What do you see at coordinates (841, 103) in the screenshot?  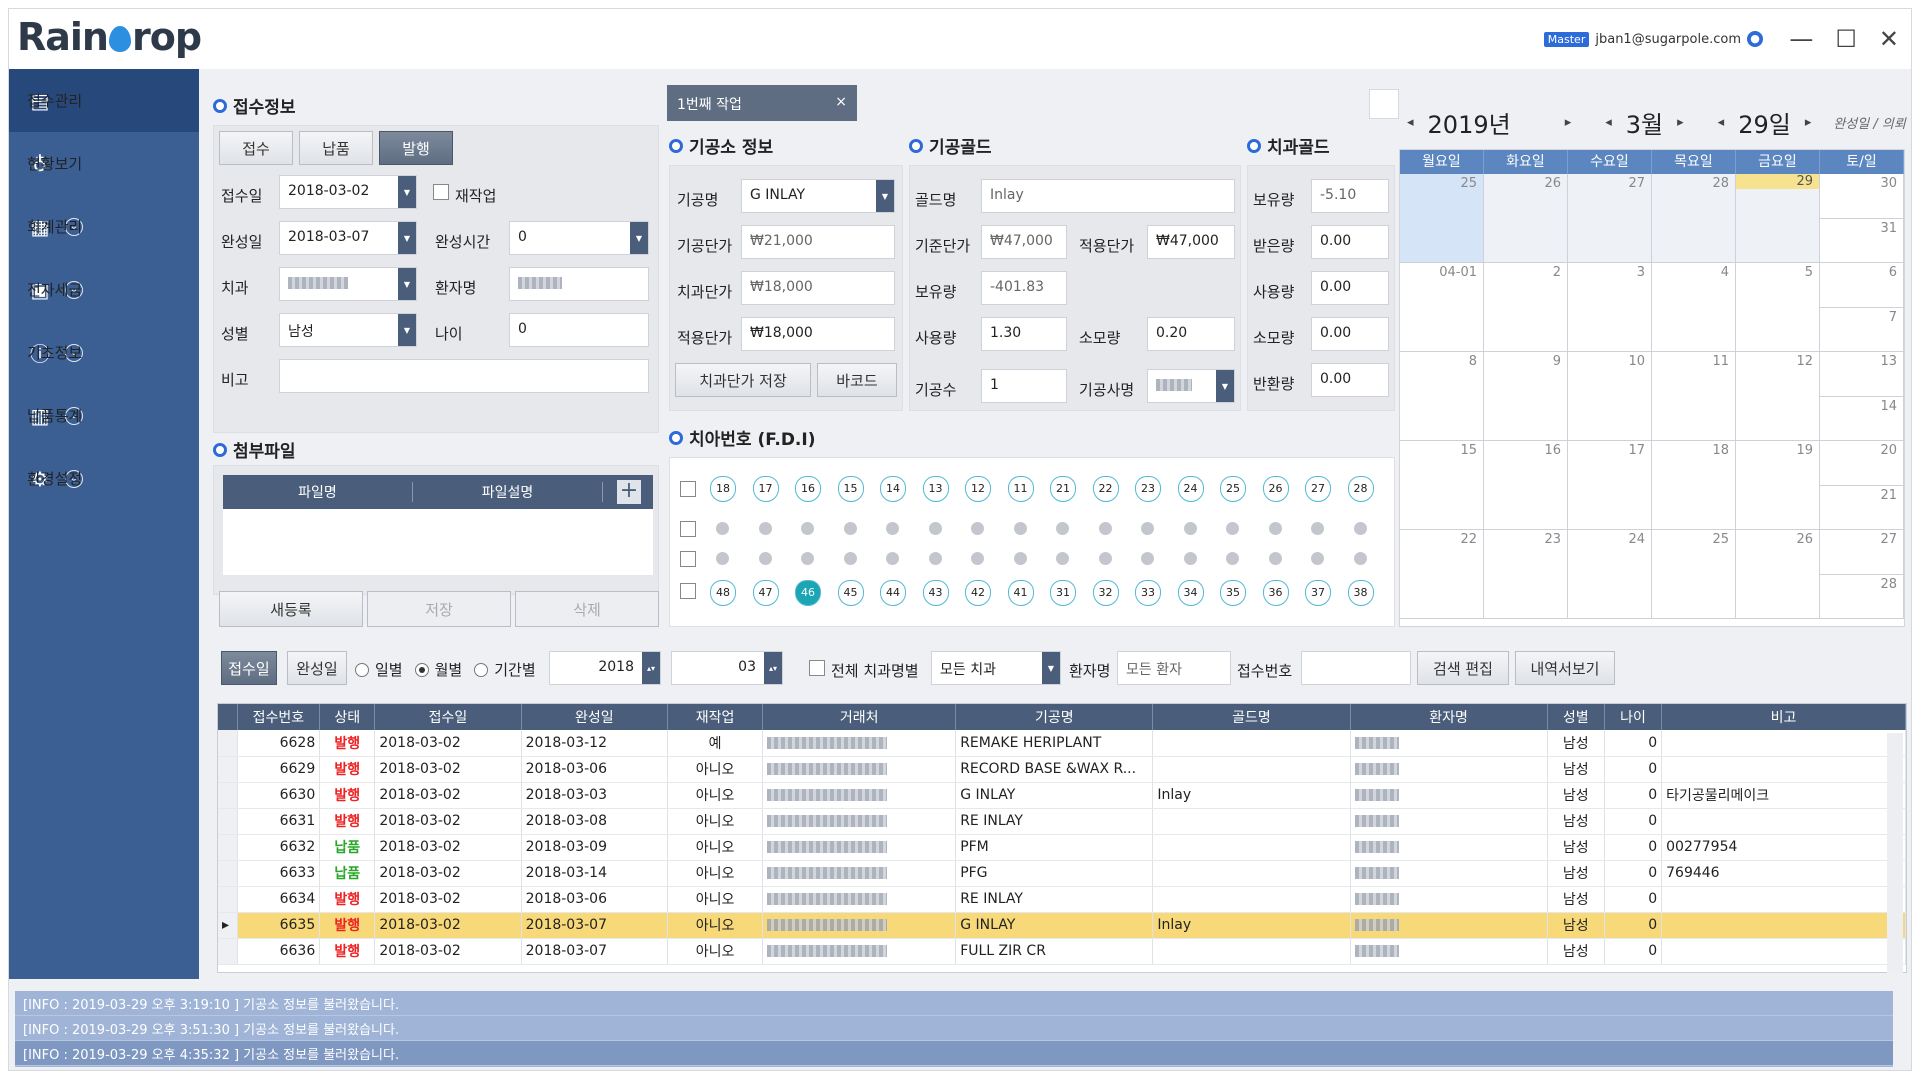 I see `close-tab-icon: ×` at bounding box center [841, 103].